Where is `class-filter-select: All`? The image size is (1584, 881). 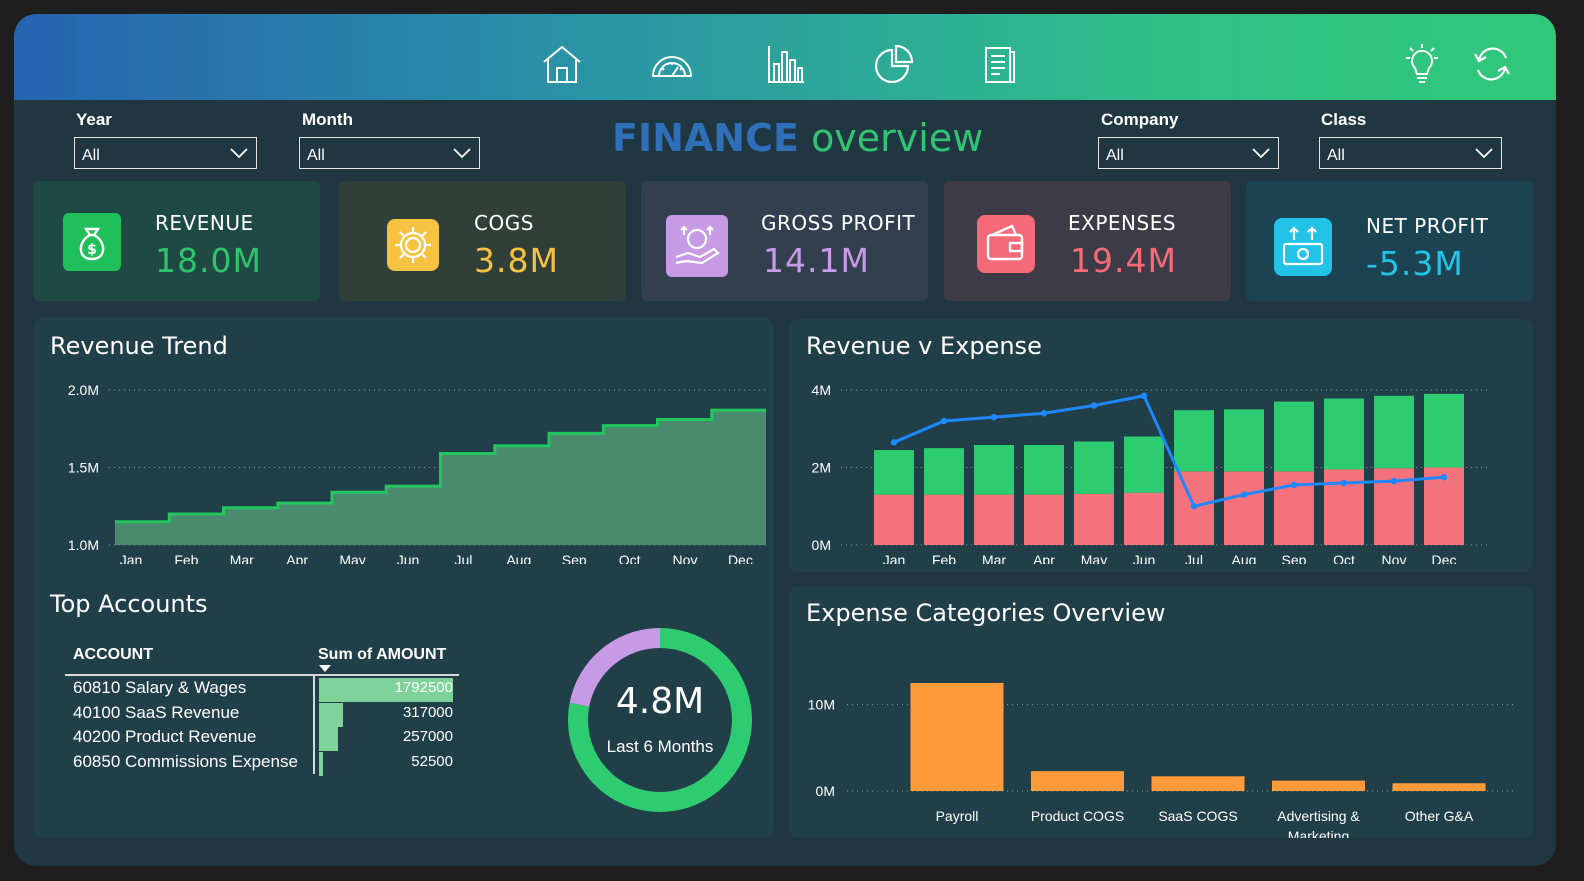 class-filter-select: All is located at coordinates (1410, 153).